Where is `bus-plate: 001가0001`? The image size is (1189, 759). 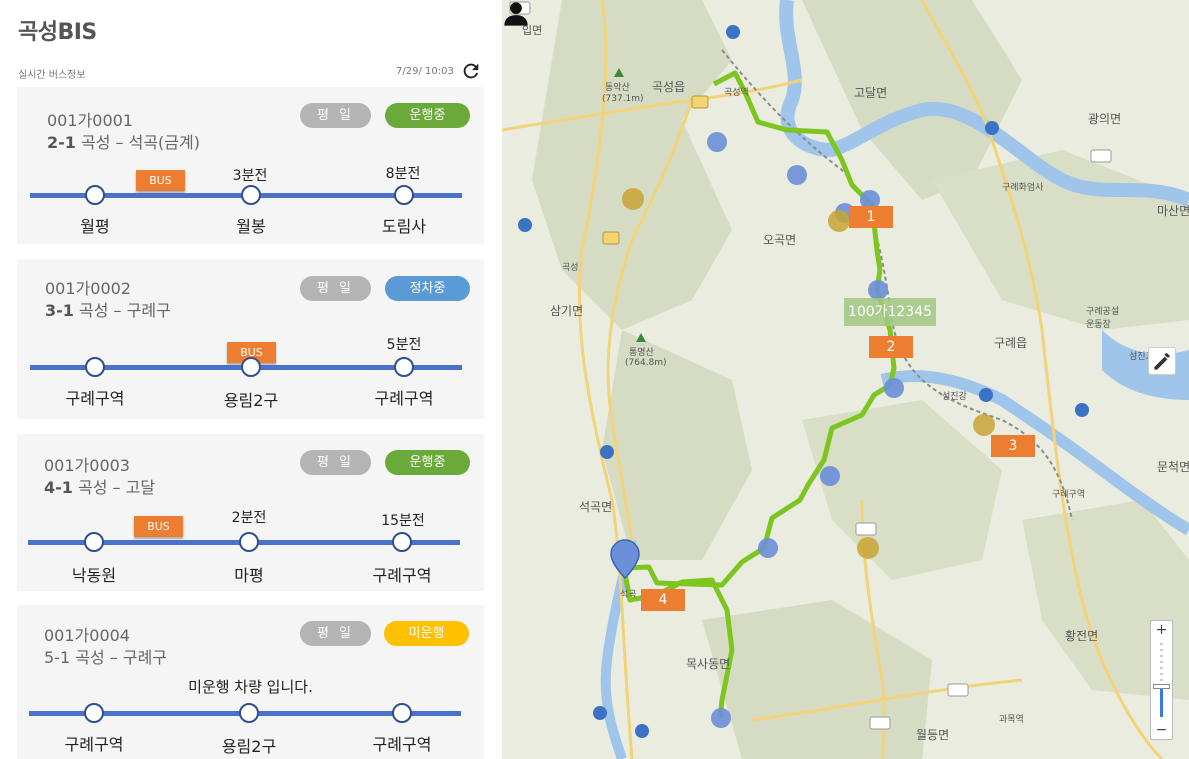
bus-plate: 001가0001 is located at coordinates (90, 120).